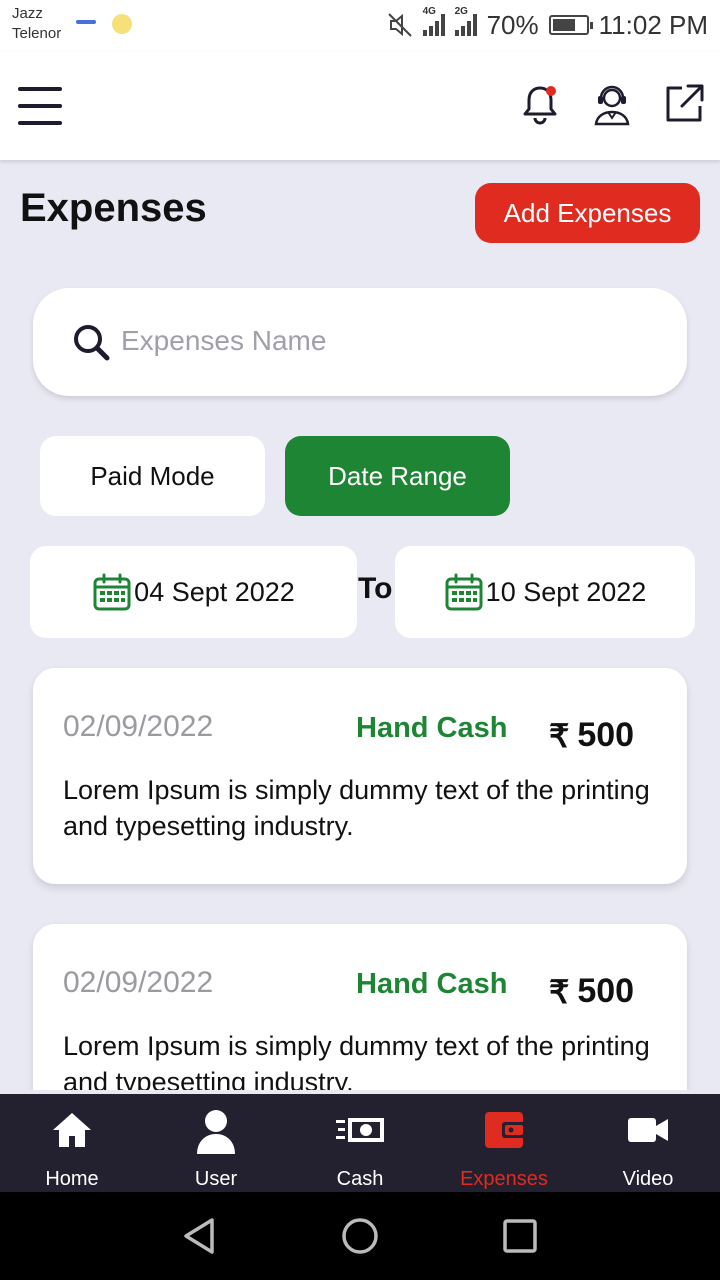  Describe the element at coordinates (152, 476) in the screenshot. I see `tab-paid-mode: Paid Mode` at that location.